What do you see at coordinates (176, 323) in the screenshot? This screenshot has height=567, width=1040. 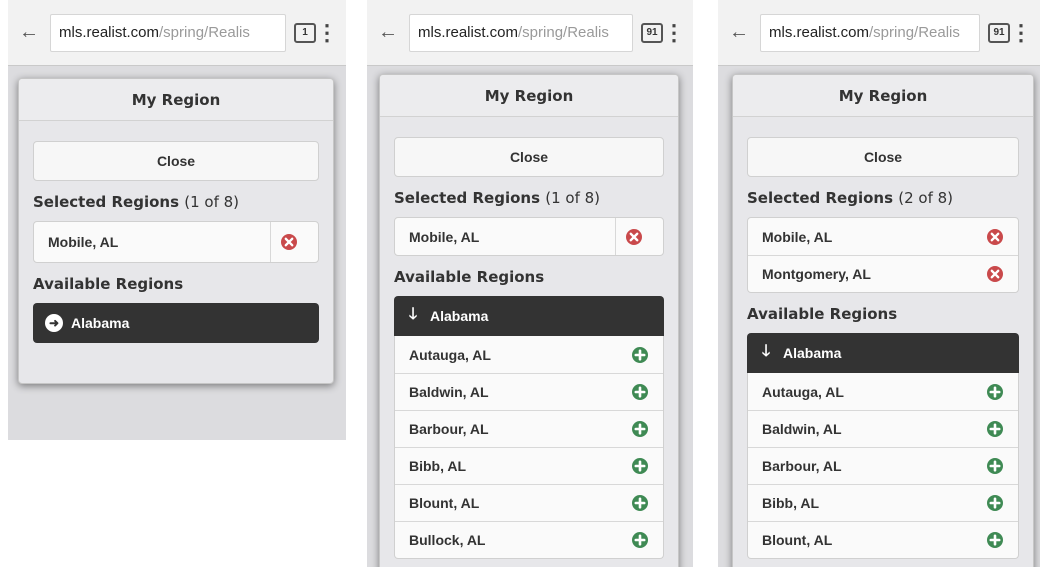 I see `state-expand-button: ➜ Alabama` at bounding box center [176, 323].